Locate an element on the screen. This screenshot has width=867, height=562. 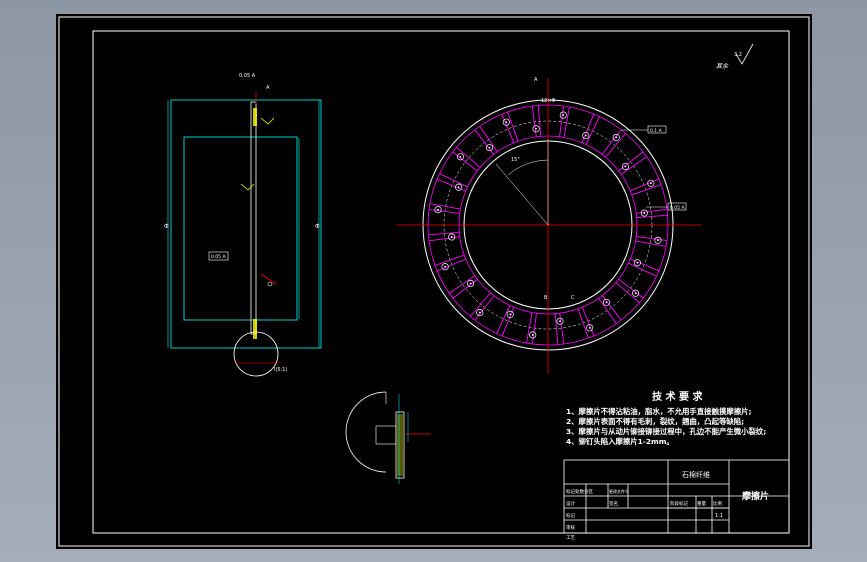
tech-req-item-2: 2、摩擦片表面不得有毛刺，裂纹，翘曲，凸起等缺陷; is located at coordinates (655, 421).